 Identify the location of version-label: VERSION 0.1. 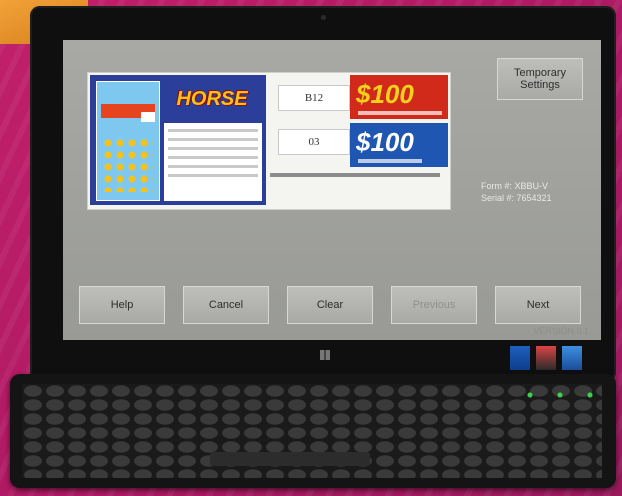
(561, 331).